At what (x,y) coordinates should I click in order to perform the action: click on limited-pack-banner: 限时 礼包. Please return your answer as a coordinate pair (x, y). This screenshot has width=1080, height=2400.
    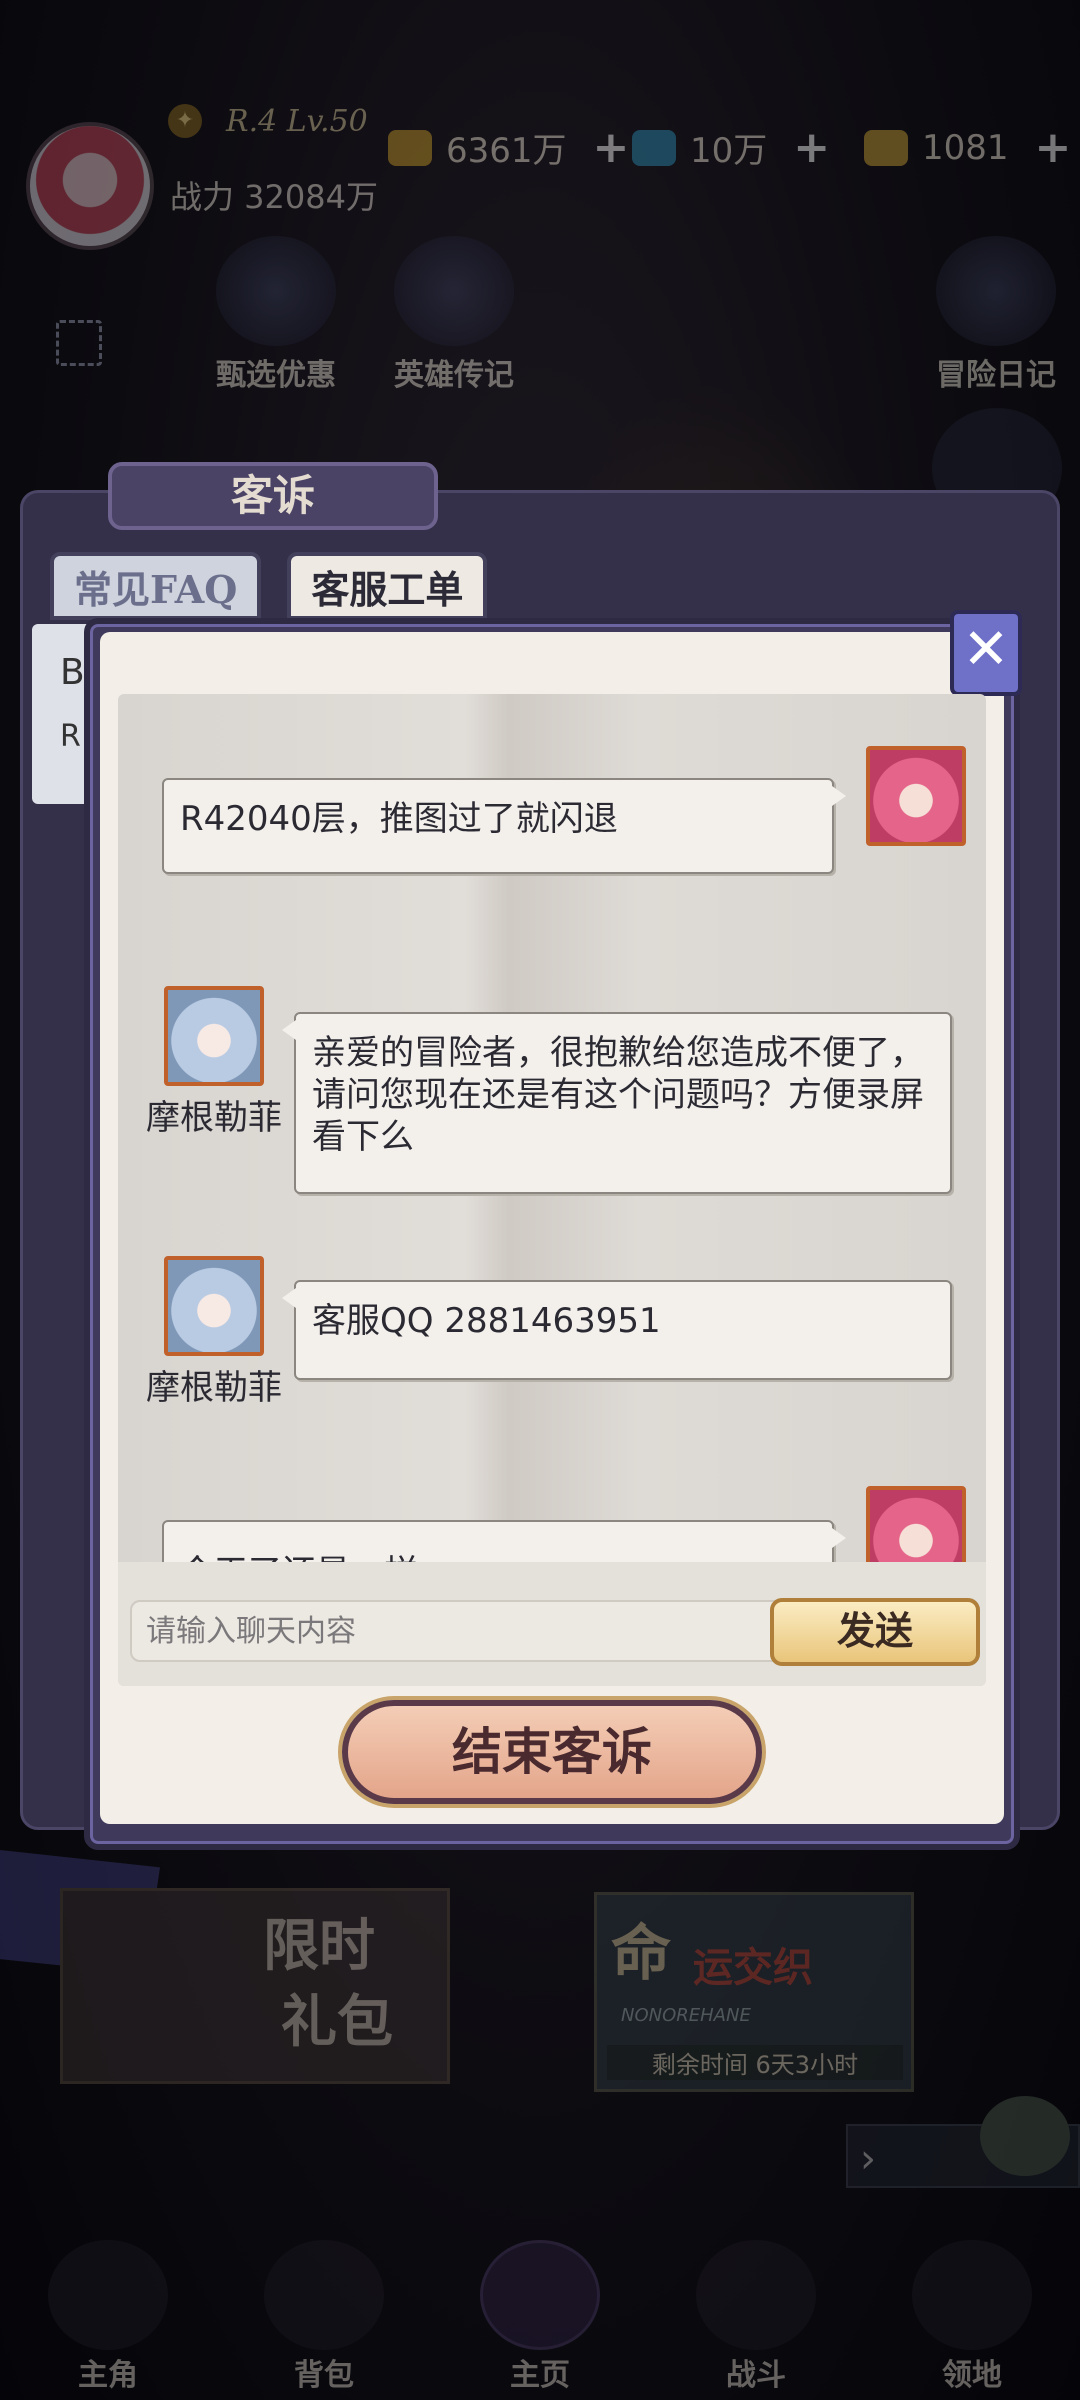
    Looking at the image, I should click on (255, 1986).